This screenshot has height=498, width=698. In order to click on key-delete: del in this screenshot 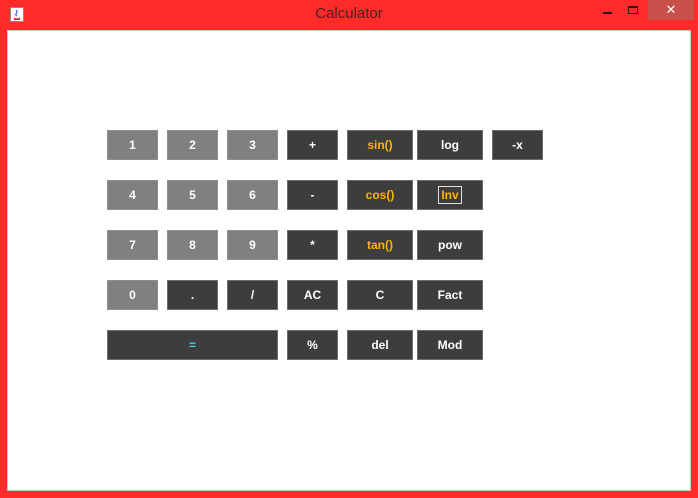, I will do `click(380, 345)`.